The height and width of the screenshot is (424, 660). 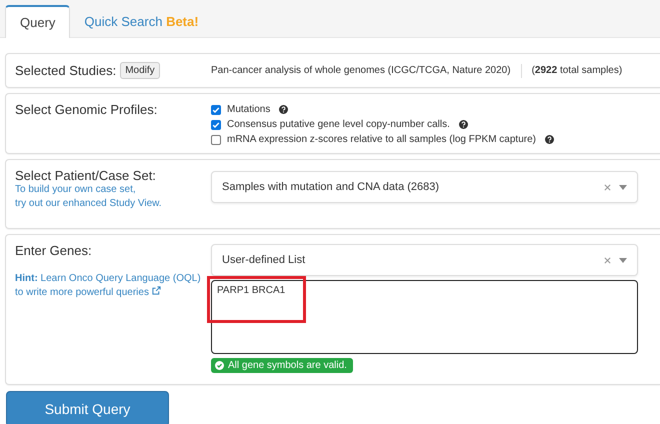 What do you see at coordinates (338, 124) in the screenshot?
I see `checkbox-label: Consensus putative gene level copy-number calls.` at bounding box center [338, 124].